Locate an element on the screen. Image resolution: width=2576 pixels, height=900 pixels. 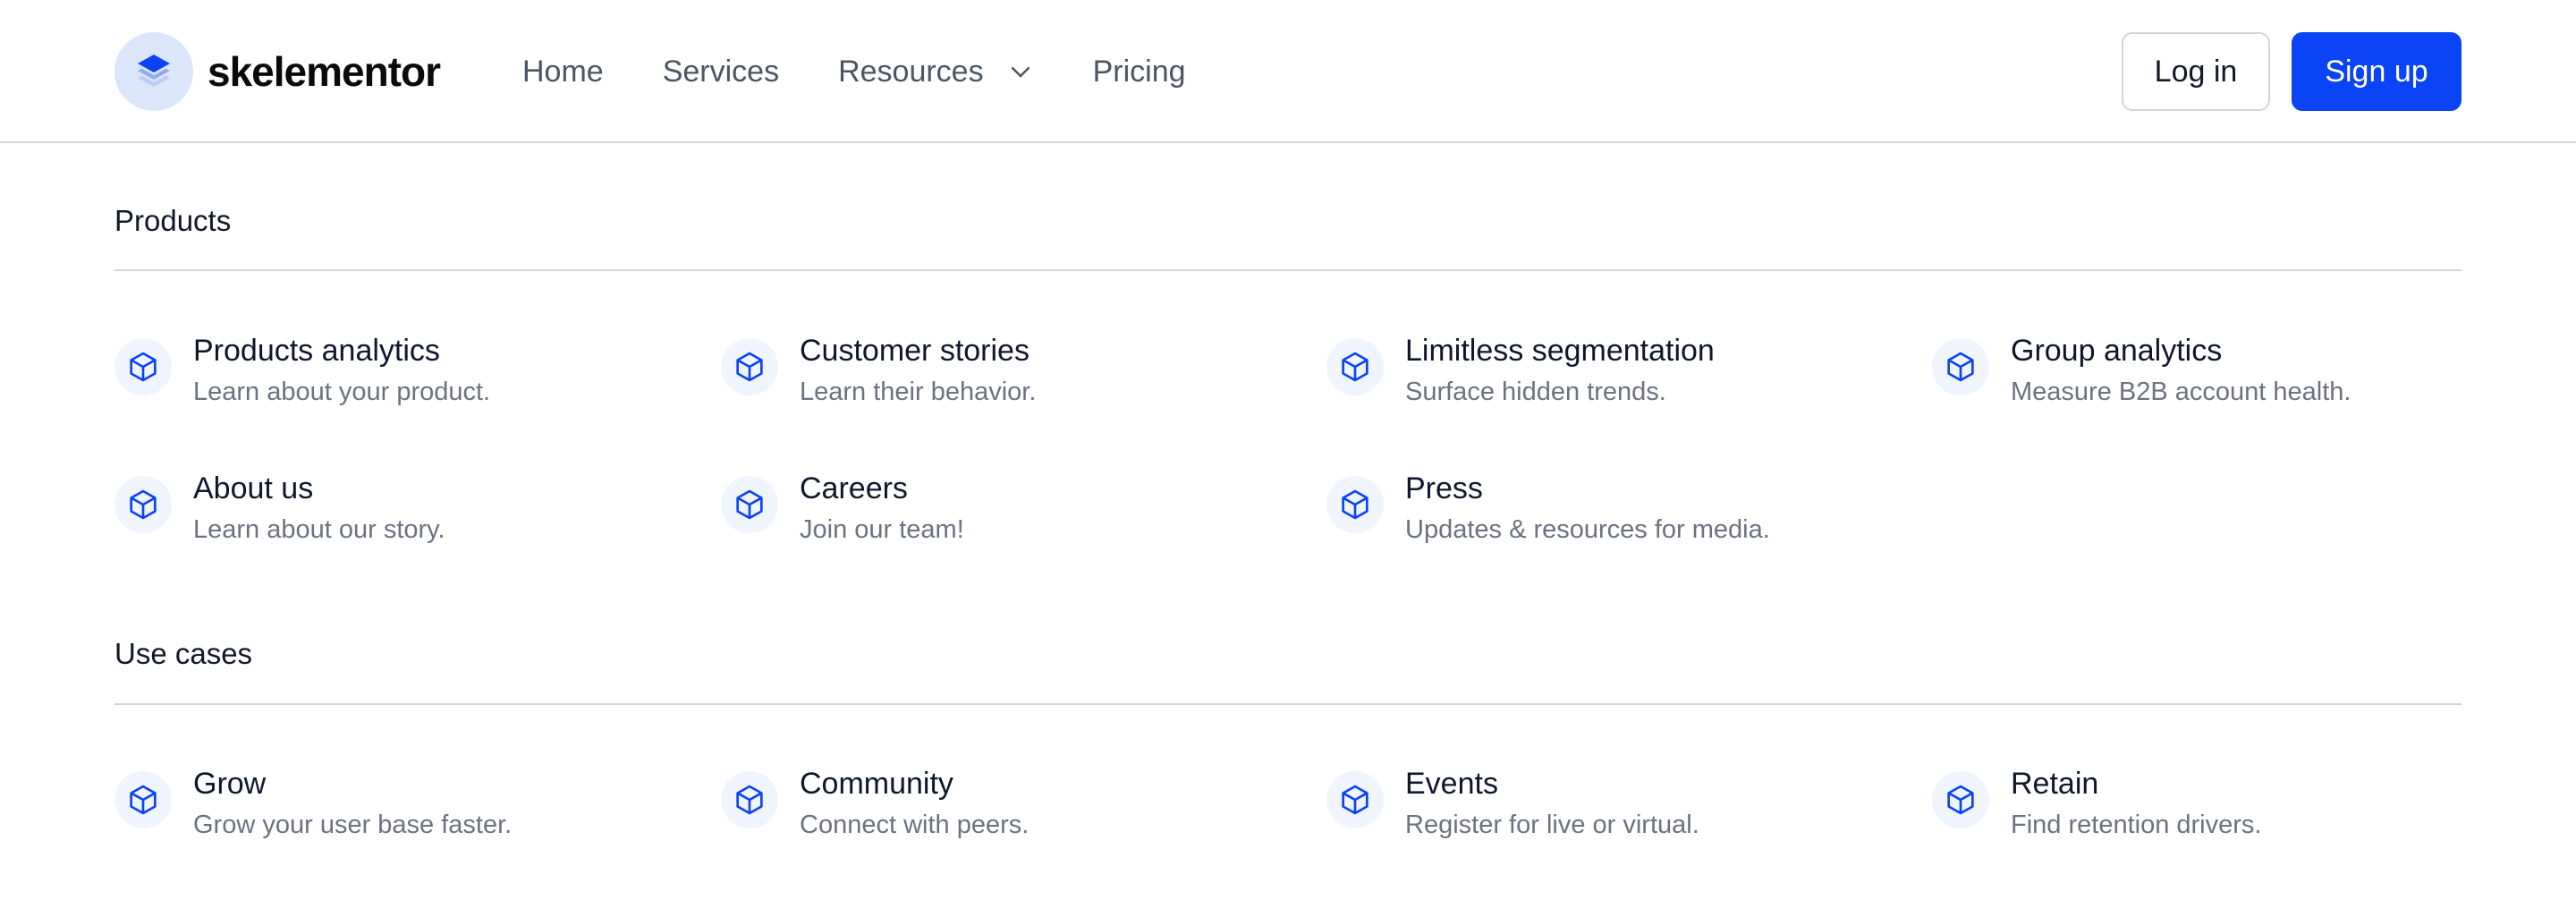
nav-item-label: Home is located at coordinates (563, 71).